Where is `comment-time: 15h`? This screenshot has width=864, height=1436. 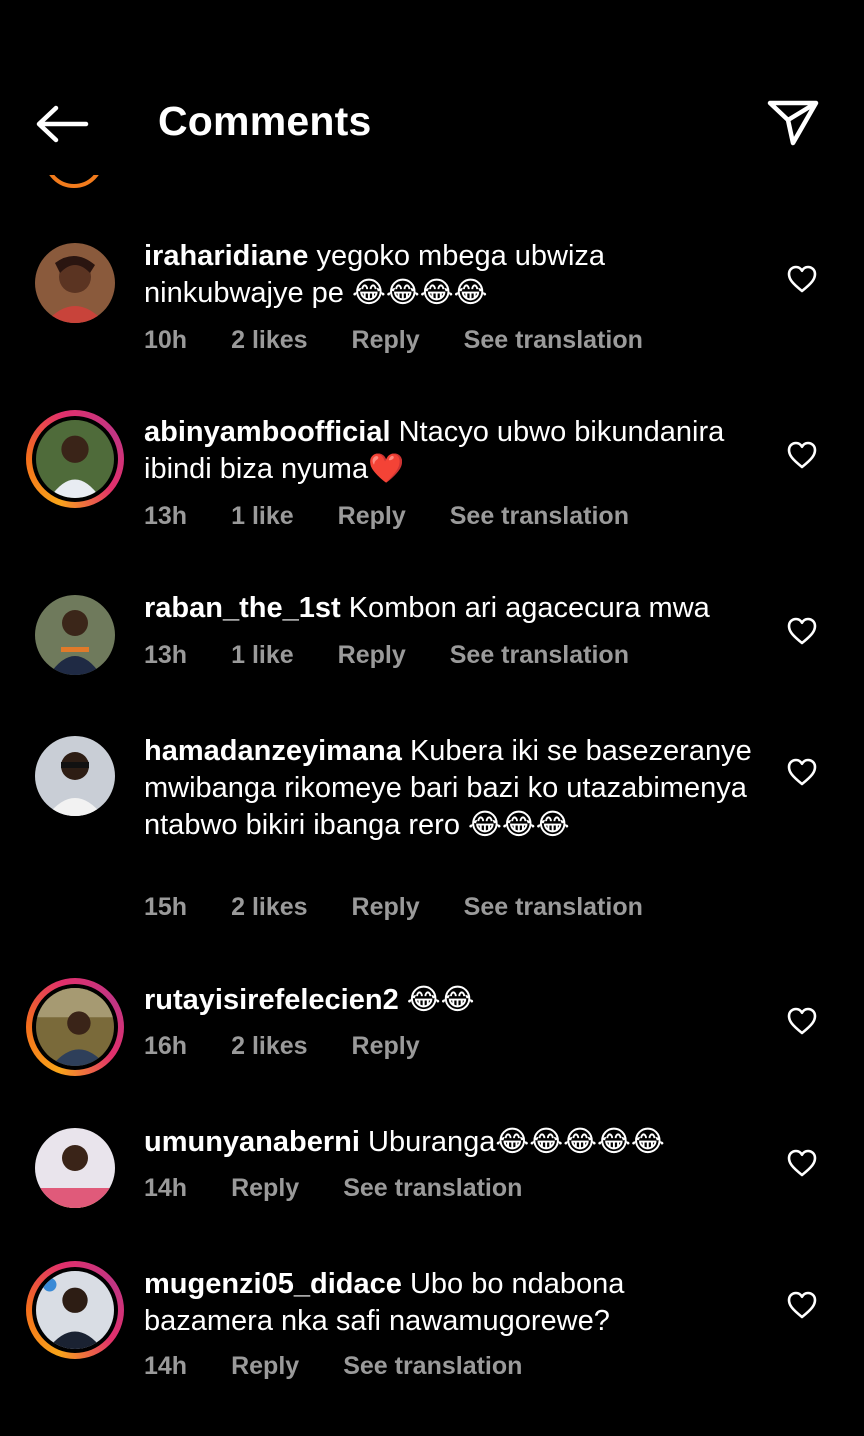 comment-time: 15h is located at coordinates (166, 907).